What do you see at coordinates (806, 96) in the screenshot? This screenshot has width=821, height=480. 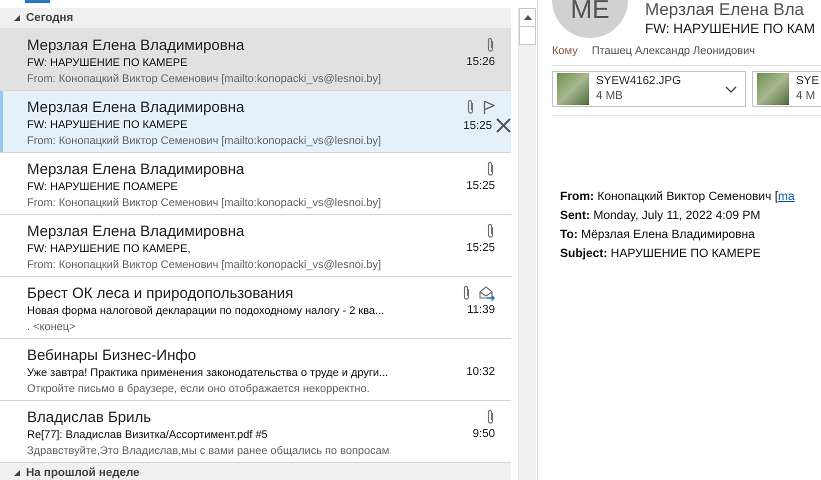 I see `attachment-size: 4 M` at bounding box center [806, 96].